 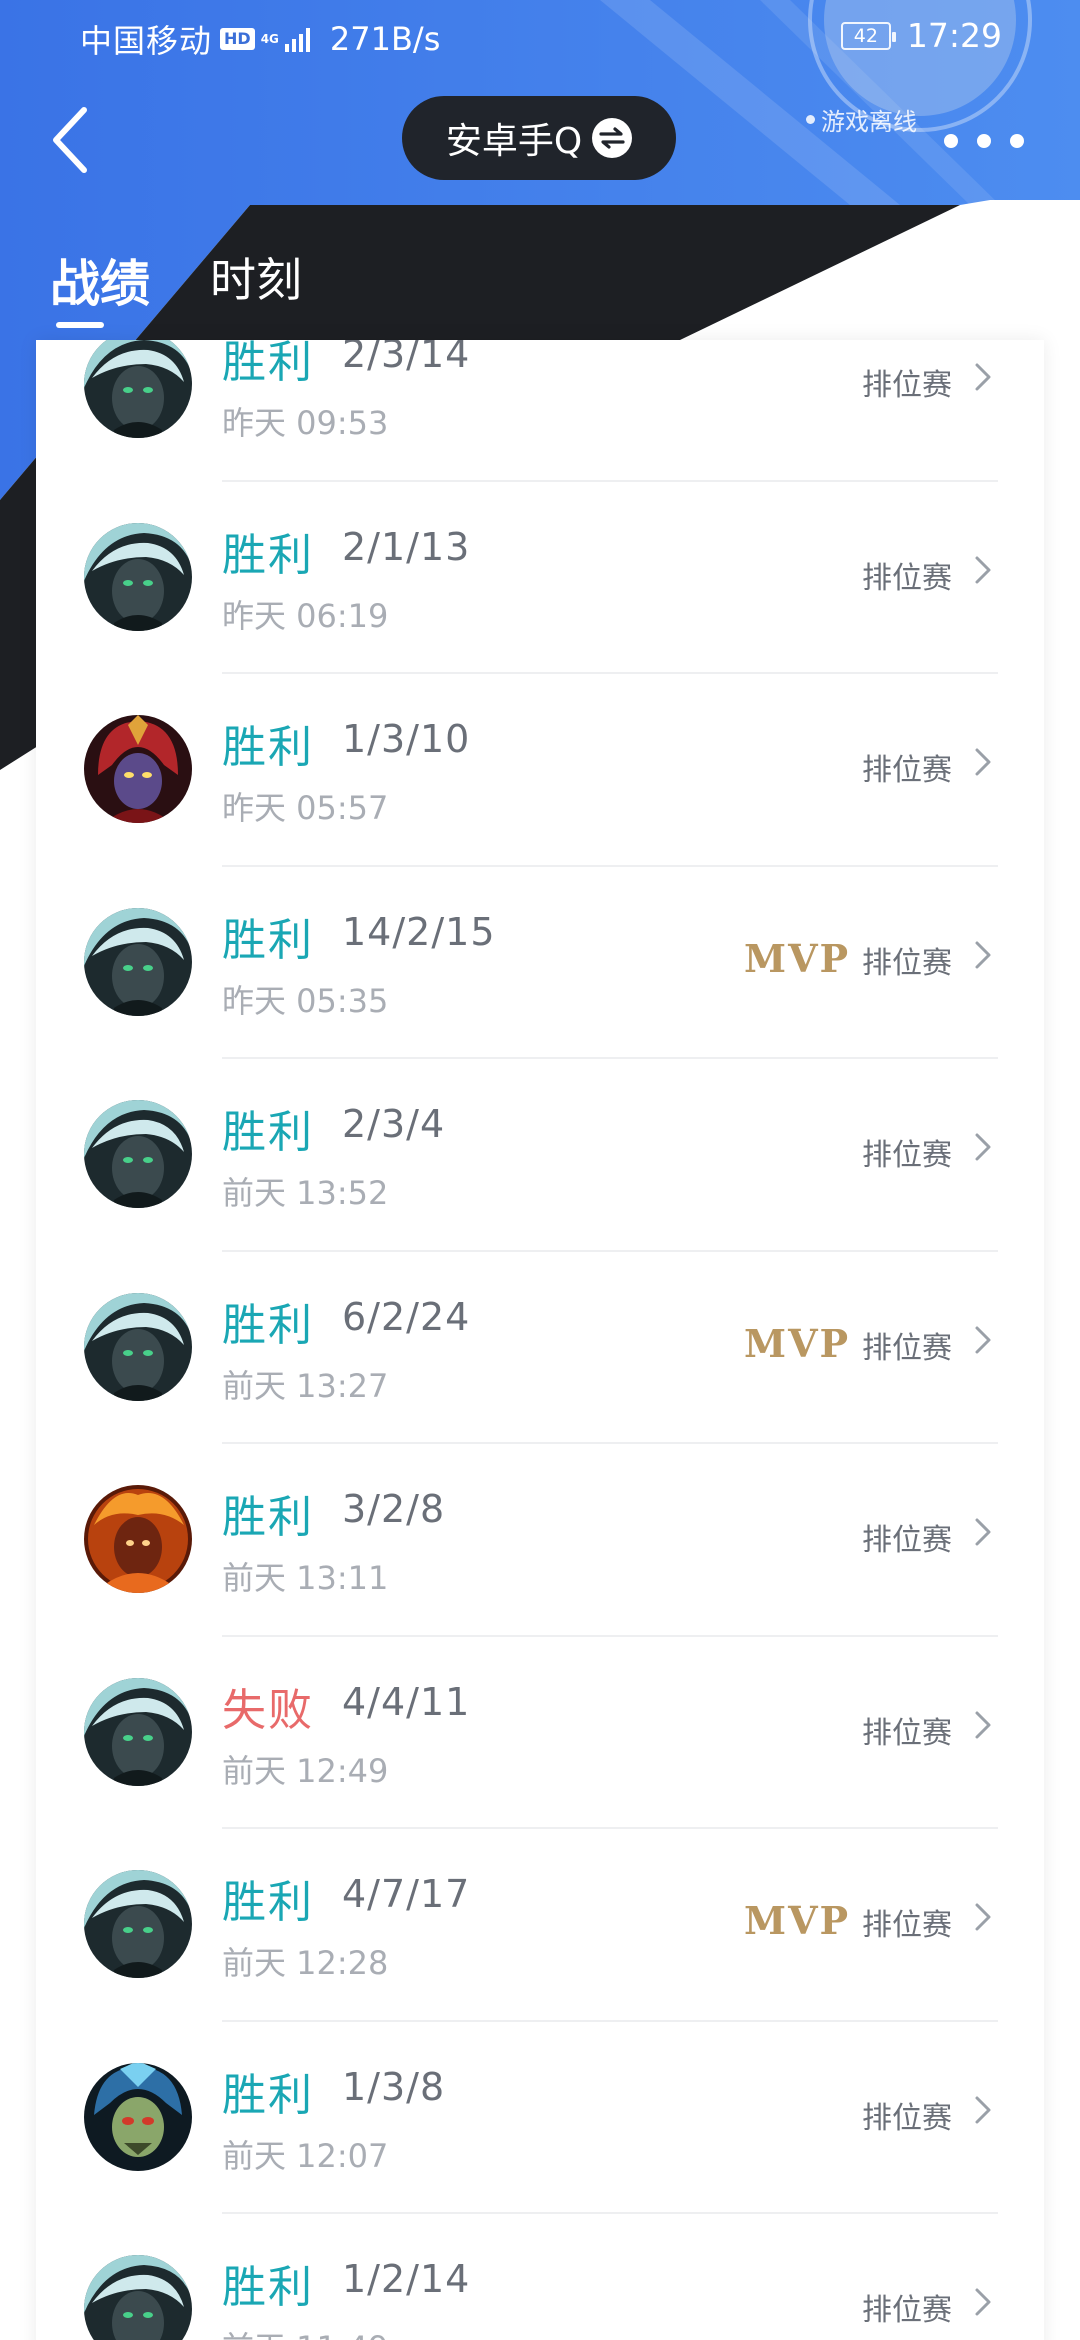 I want to click on match-time: 昨天 06:19, so click(x=305, y=615).